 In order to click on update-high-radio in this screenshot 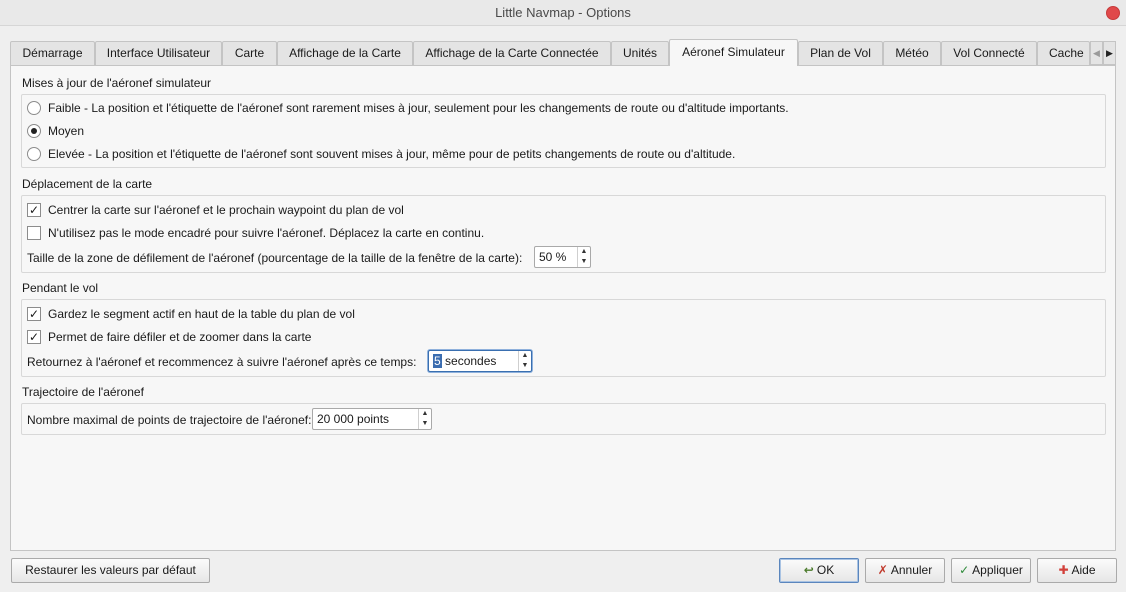, I will do `click(34, 154)`.